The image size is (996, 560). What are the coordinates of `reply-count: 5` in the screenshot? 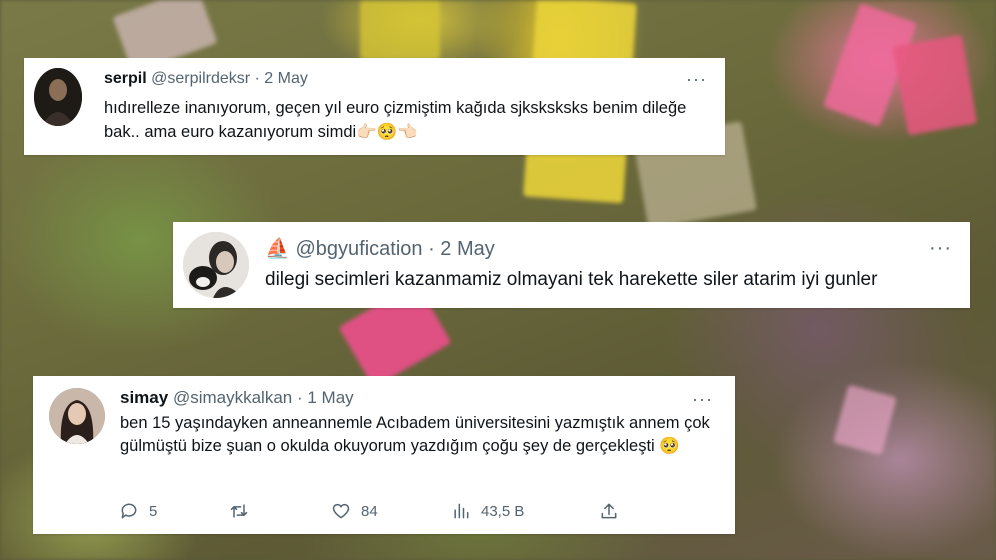 It's located at (153, 511).